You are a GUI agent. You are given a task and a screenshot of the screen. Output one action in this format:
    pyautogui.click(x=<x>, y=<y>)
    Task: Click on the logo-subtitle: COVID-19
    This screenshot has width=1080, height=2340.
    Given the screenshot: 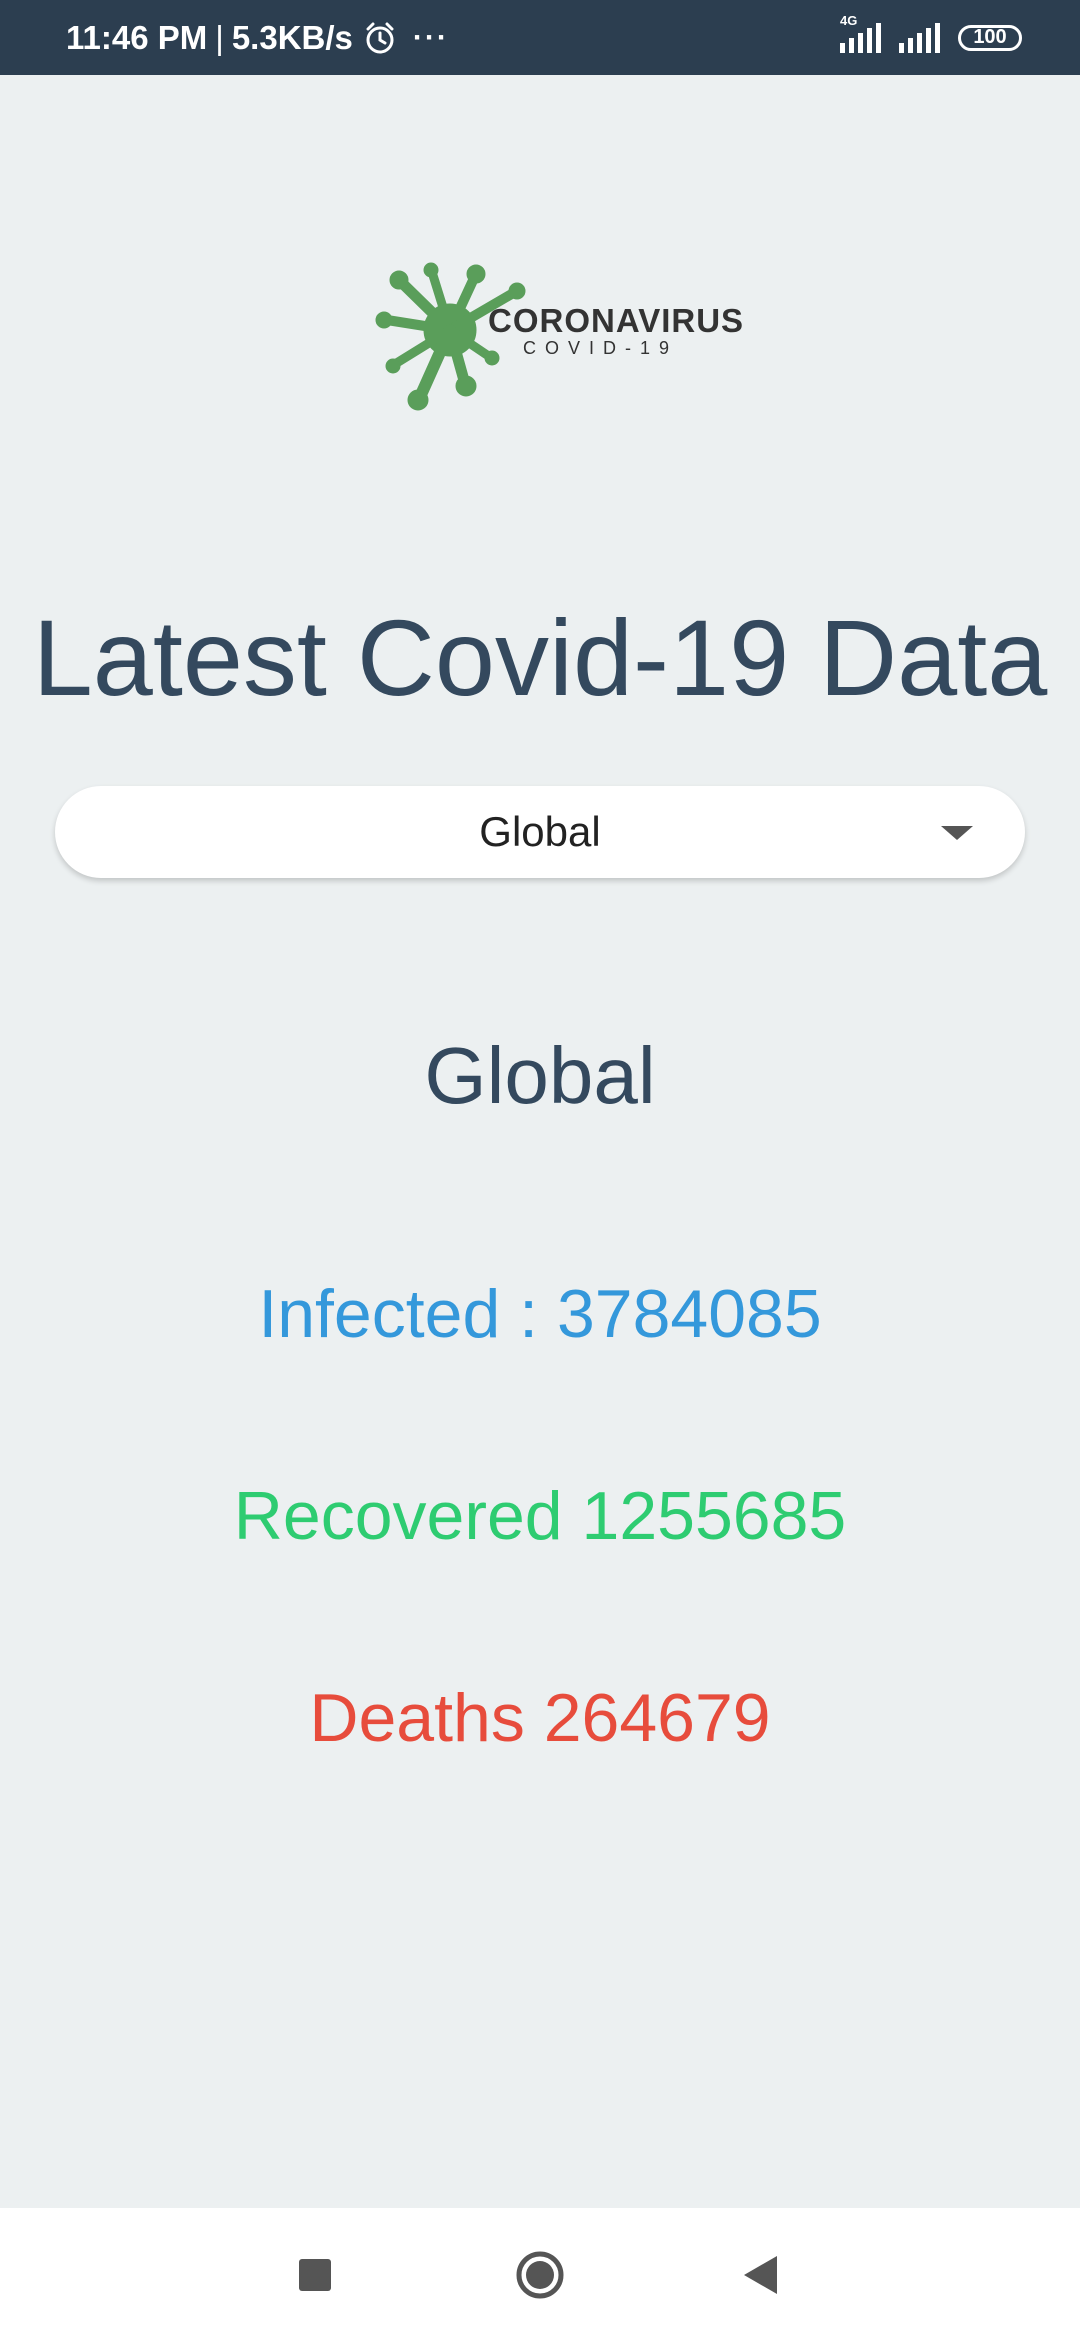 What is the action you would take?
    pyautogui.click(x=601, y=348)
    